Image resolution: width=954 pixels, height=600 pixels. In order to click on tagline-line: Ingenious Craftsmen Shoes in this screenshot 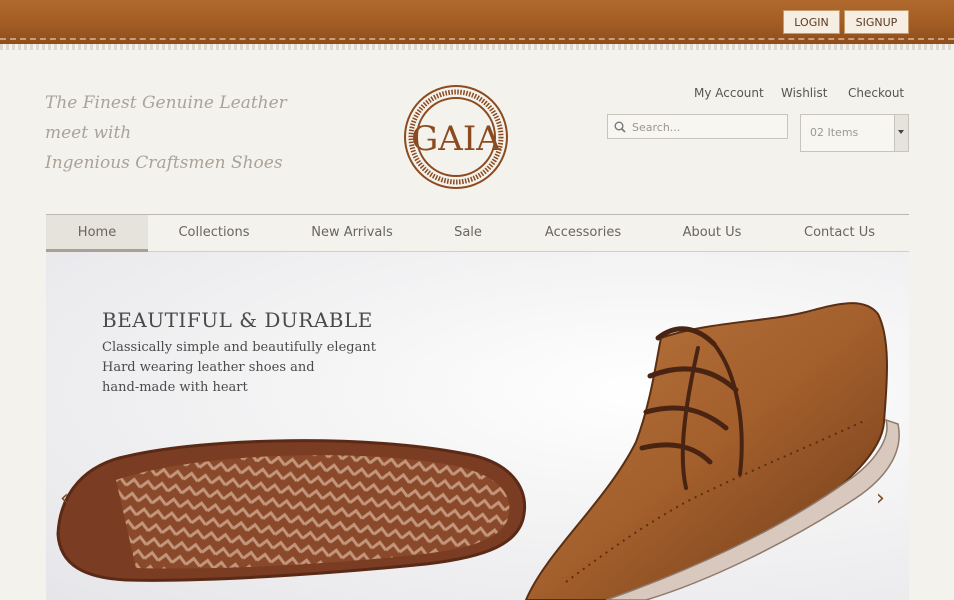, I will do `click(164, 163)`.